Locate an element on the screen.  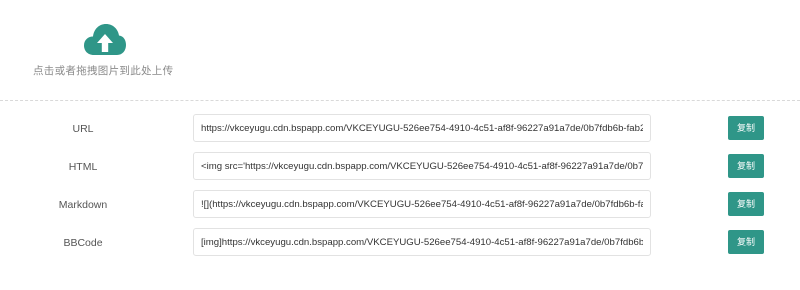
upload-hint-text: 点击或者拖拽图片到此处上传 is located at coordinates (103, 71).